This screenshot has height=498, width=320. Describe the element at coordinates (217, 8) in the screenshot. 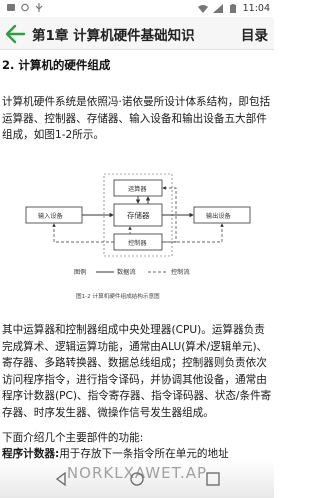

I see `signal-icon` at that location.